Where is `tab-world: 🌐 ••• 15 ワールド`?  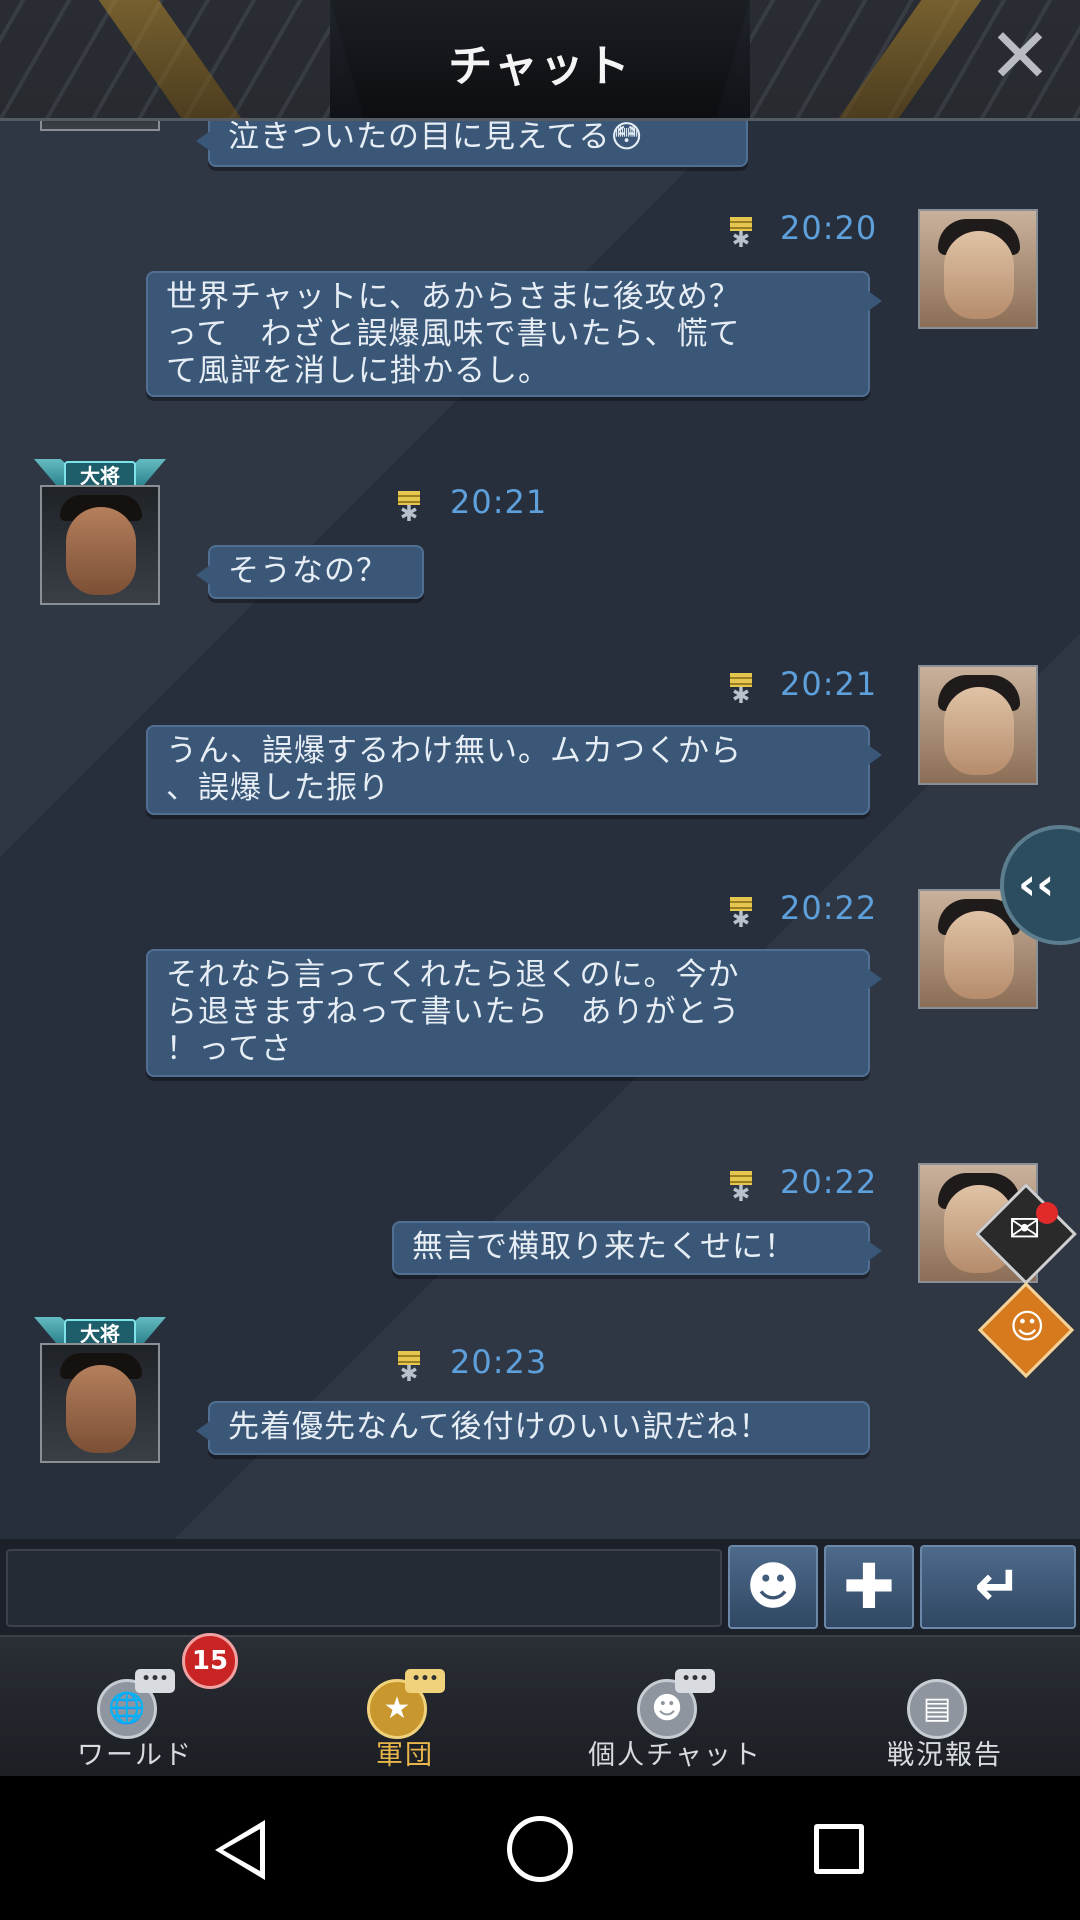 tab-world: 🌐 ••• 15 ワールド is located at coordinates (135, 1705).